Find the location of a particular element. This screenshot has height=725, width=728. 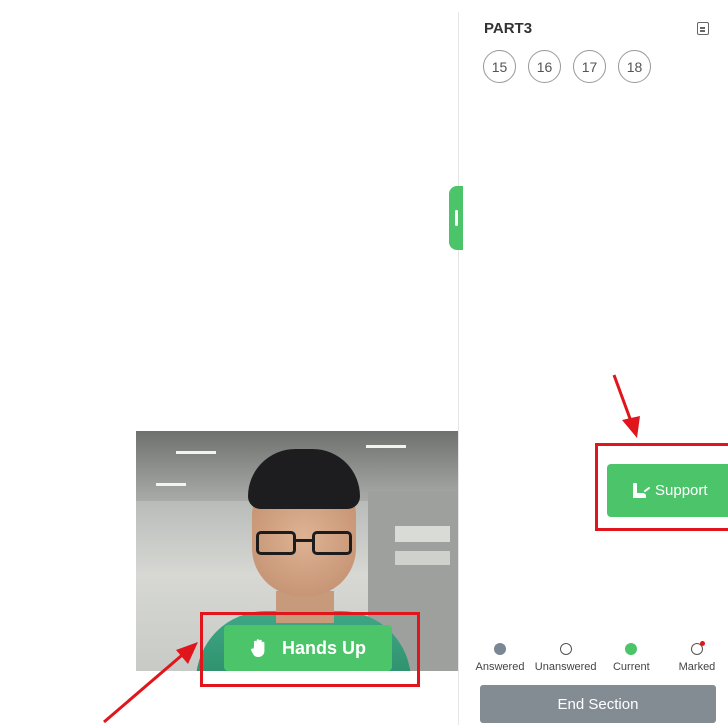

annotation-arrow-hands-up is located at coordinates (150, 683).